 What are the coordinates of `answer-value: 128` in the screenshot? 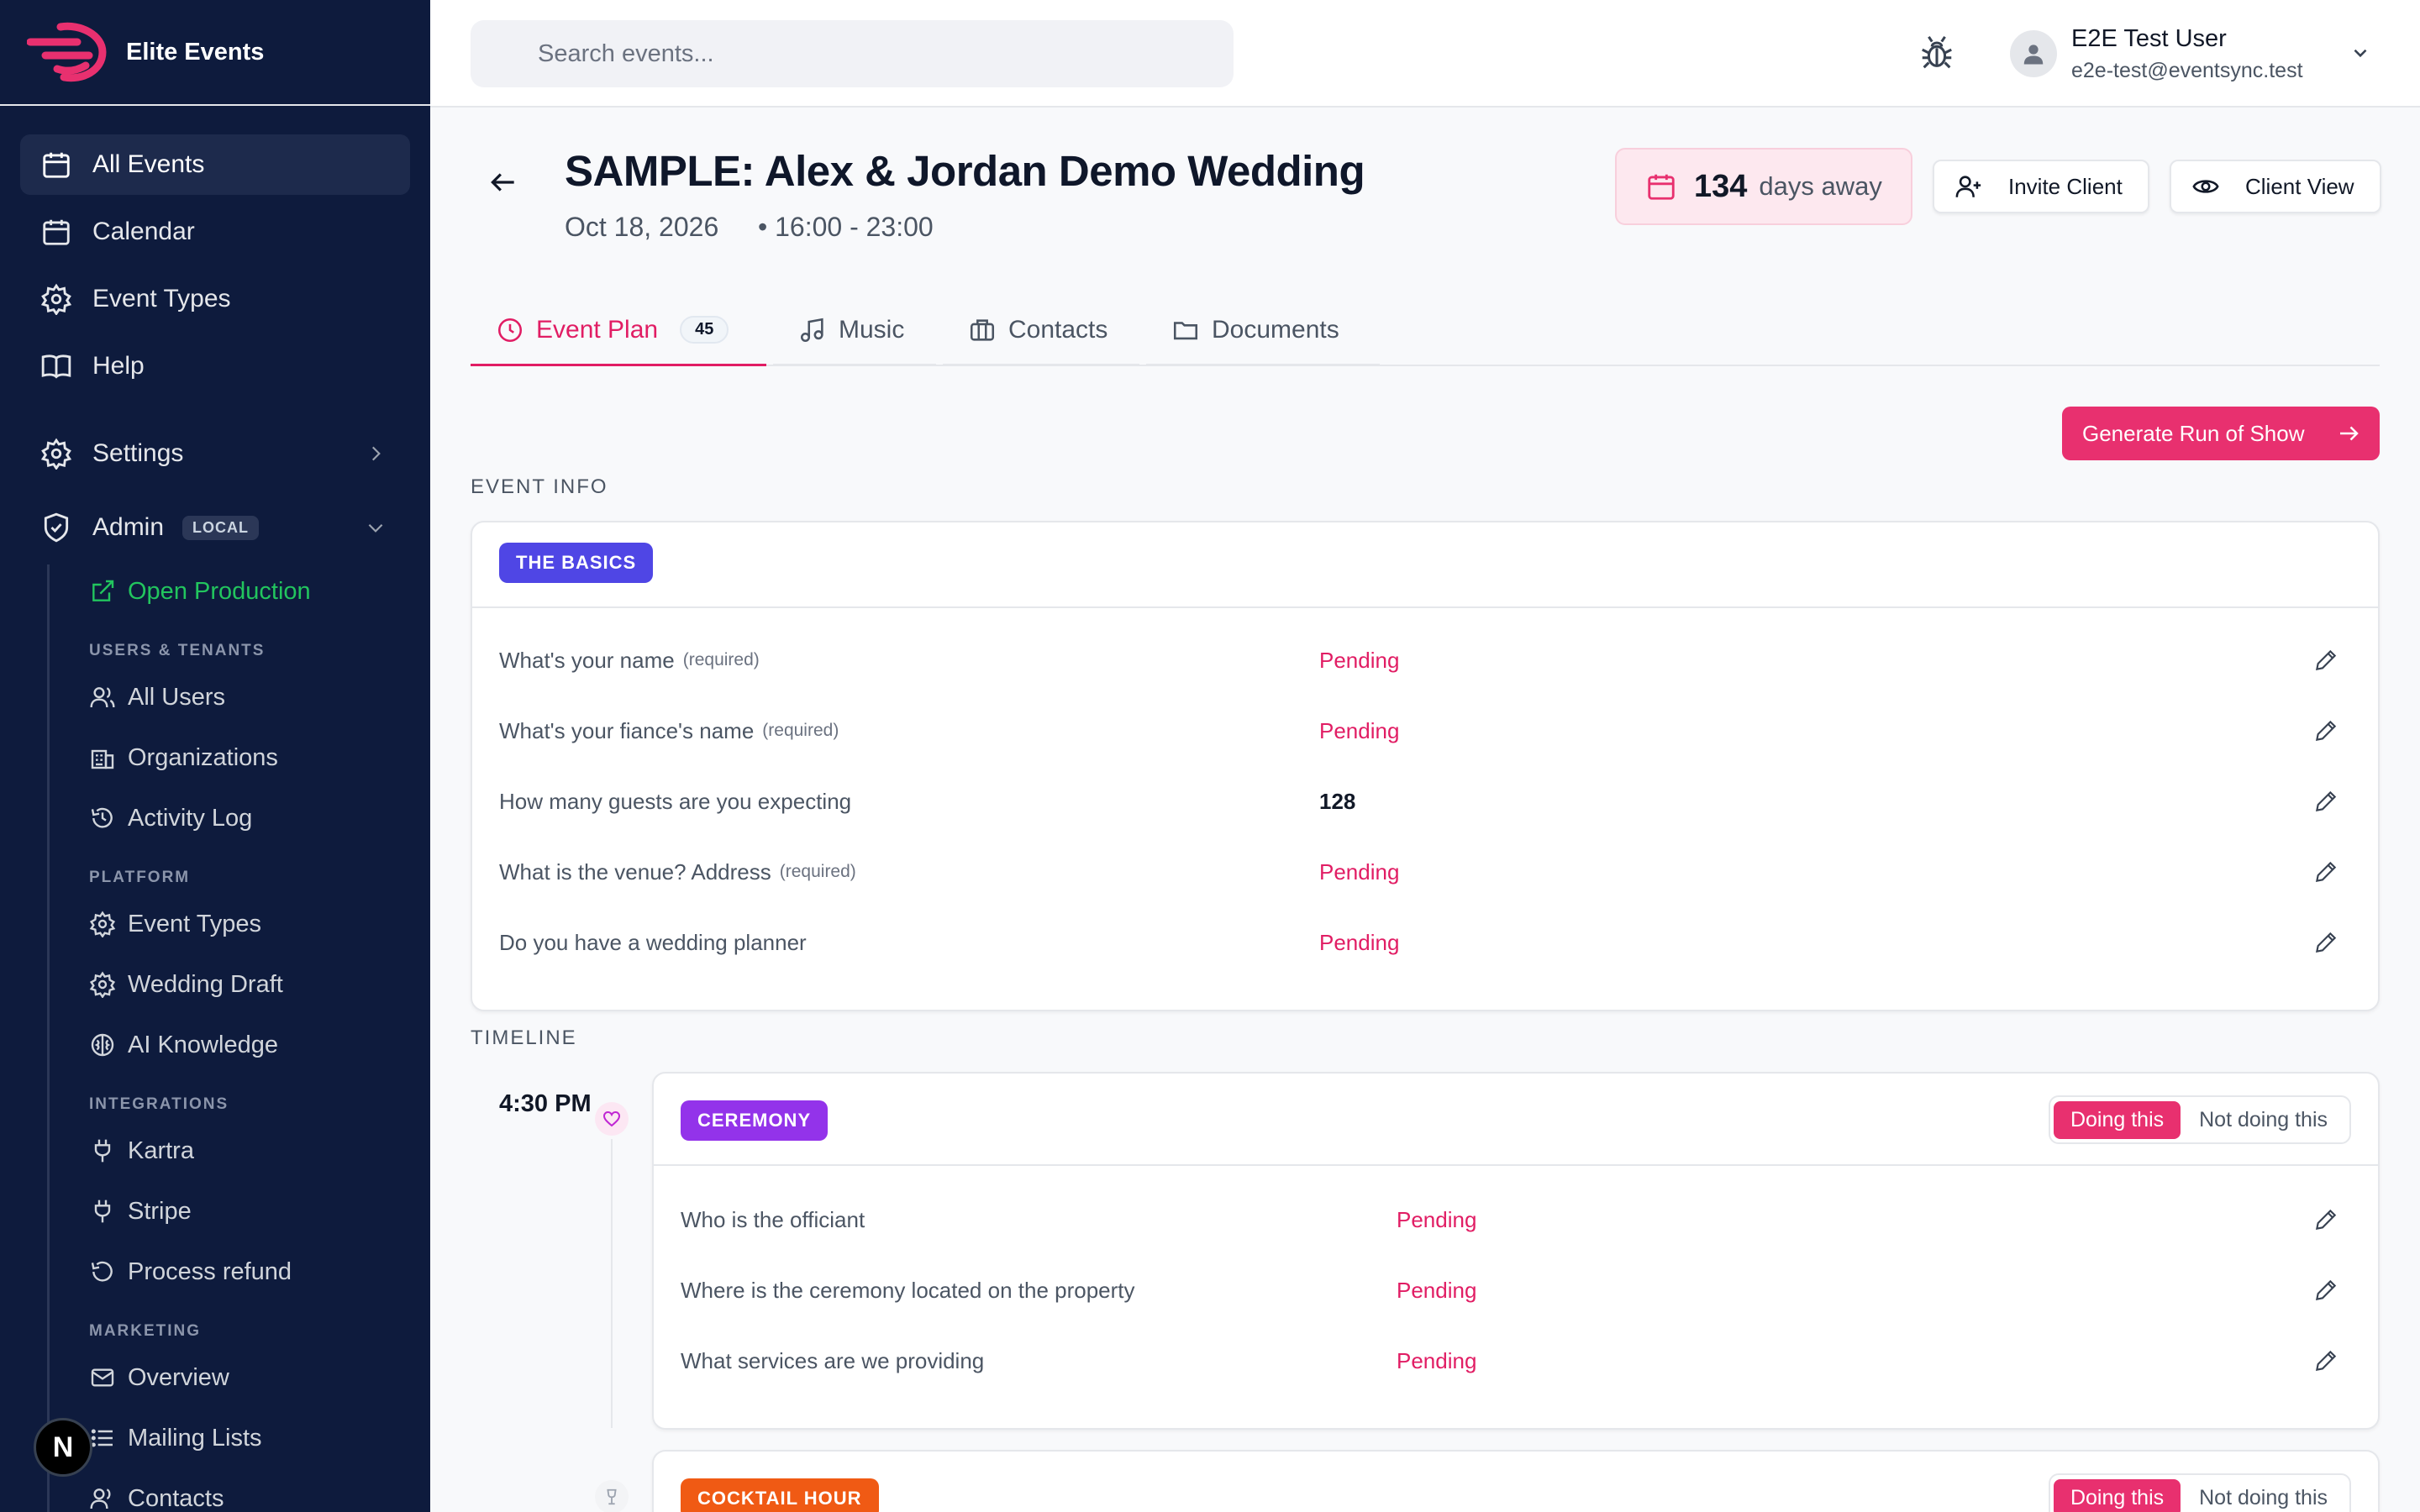 It's located at (1337, 801).